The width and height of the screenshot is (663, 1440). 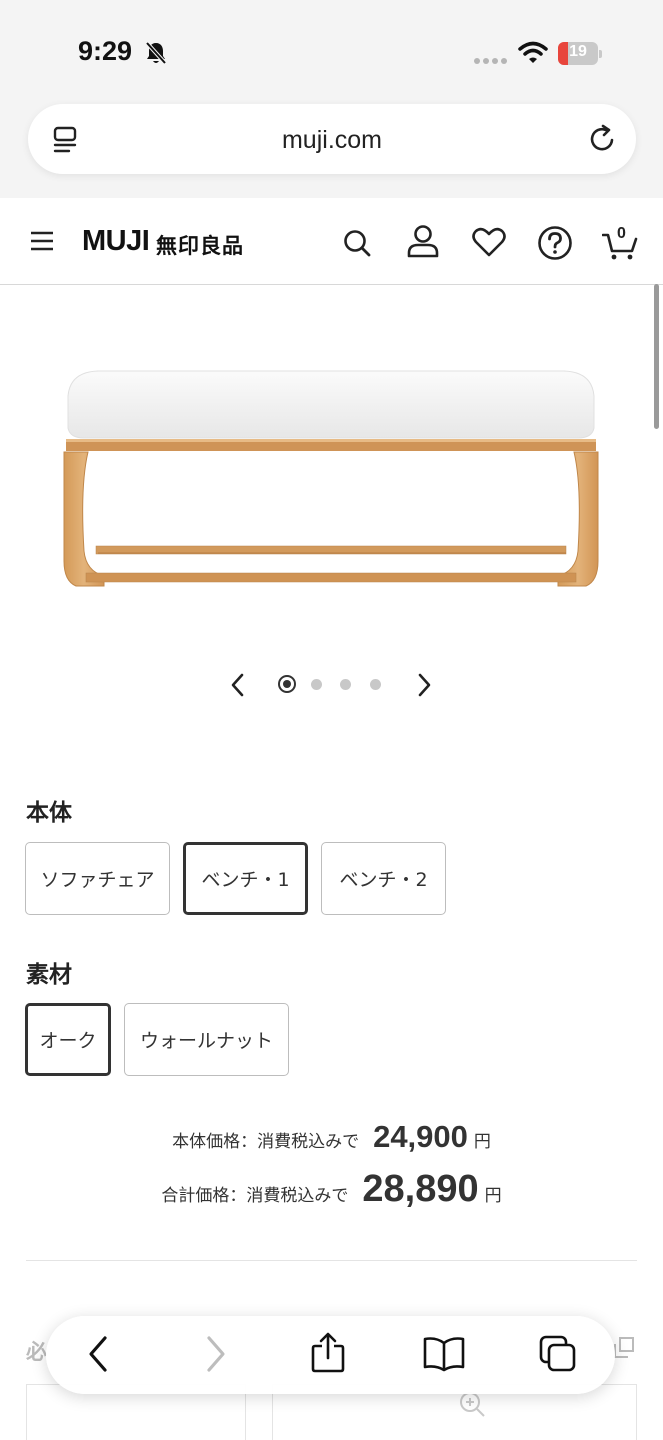 I want to click on back-icon, so click(x=98, y=1354).